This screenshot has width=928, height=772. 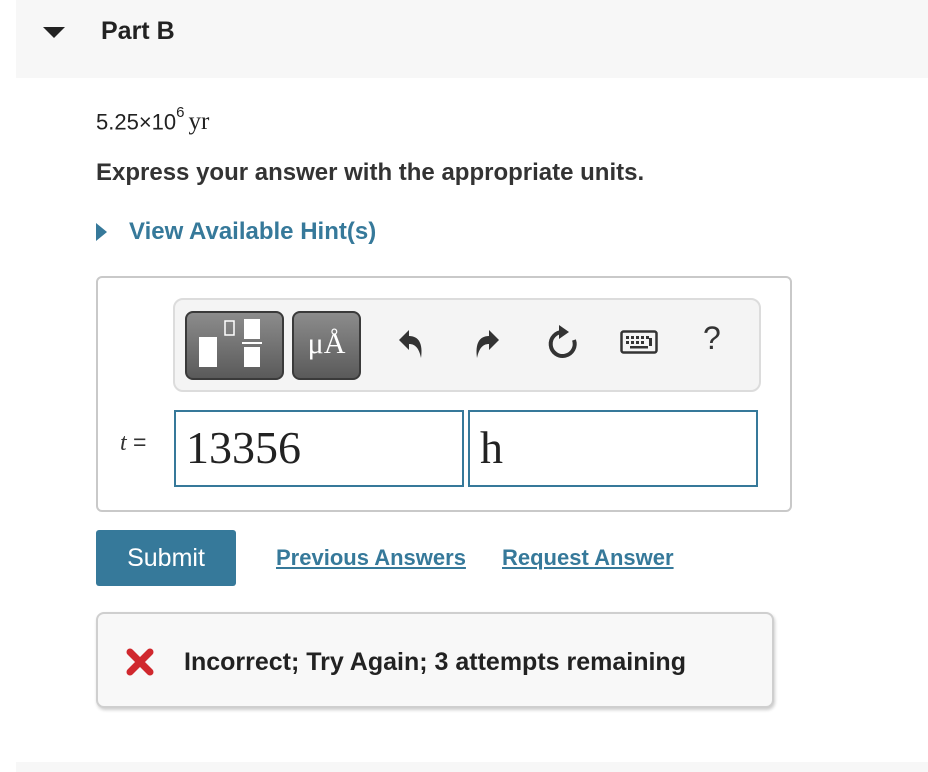 What do you see at coordinates (319, 448) in the screenshot?
I see `value-input: 13356` at bounding box center [319, 448].